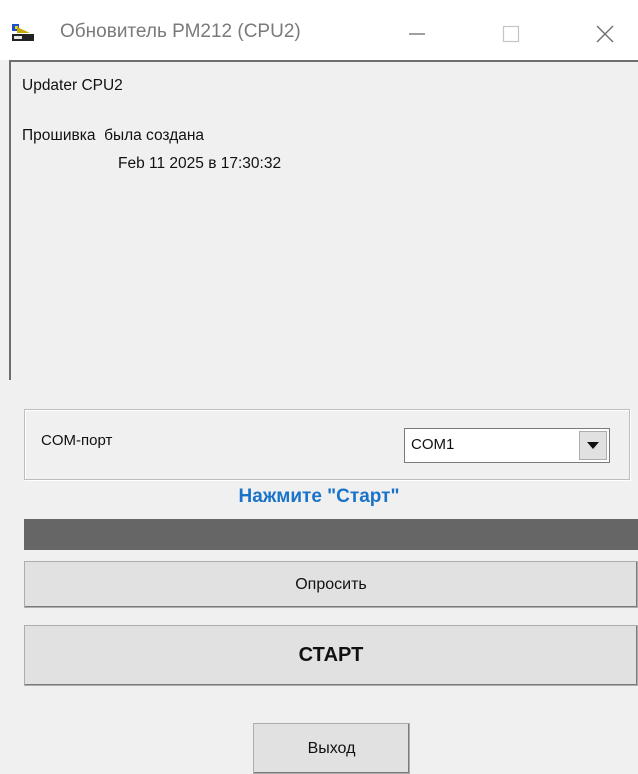 The height and width of the screenshot is (774, 638). I want to click on minimize-icon, so click(417, 34).